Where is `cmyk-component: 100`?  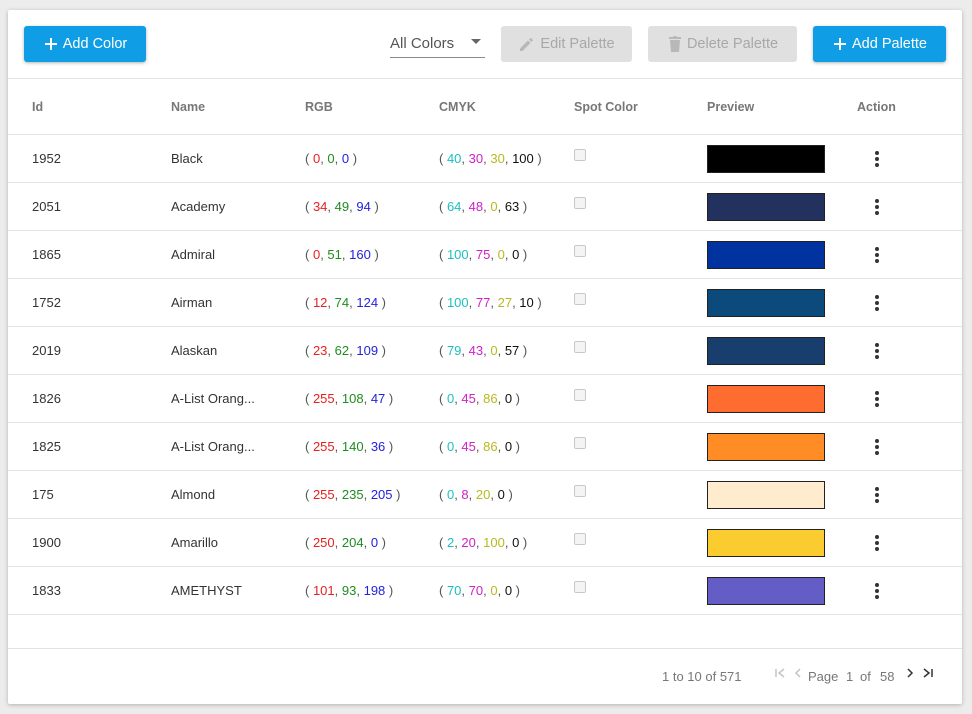
cmyk-component: 100 is located at coordinates (457, 302).